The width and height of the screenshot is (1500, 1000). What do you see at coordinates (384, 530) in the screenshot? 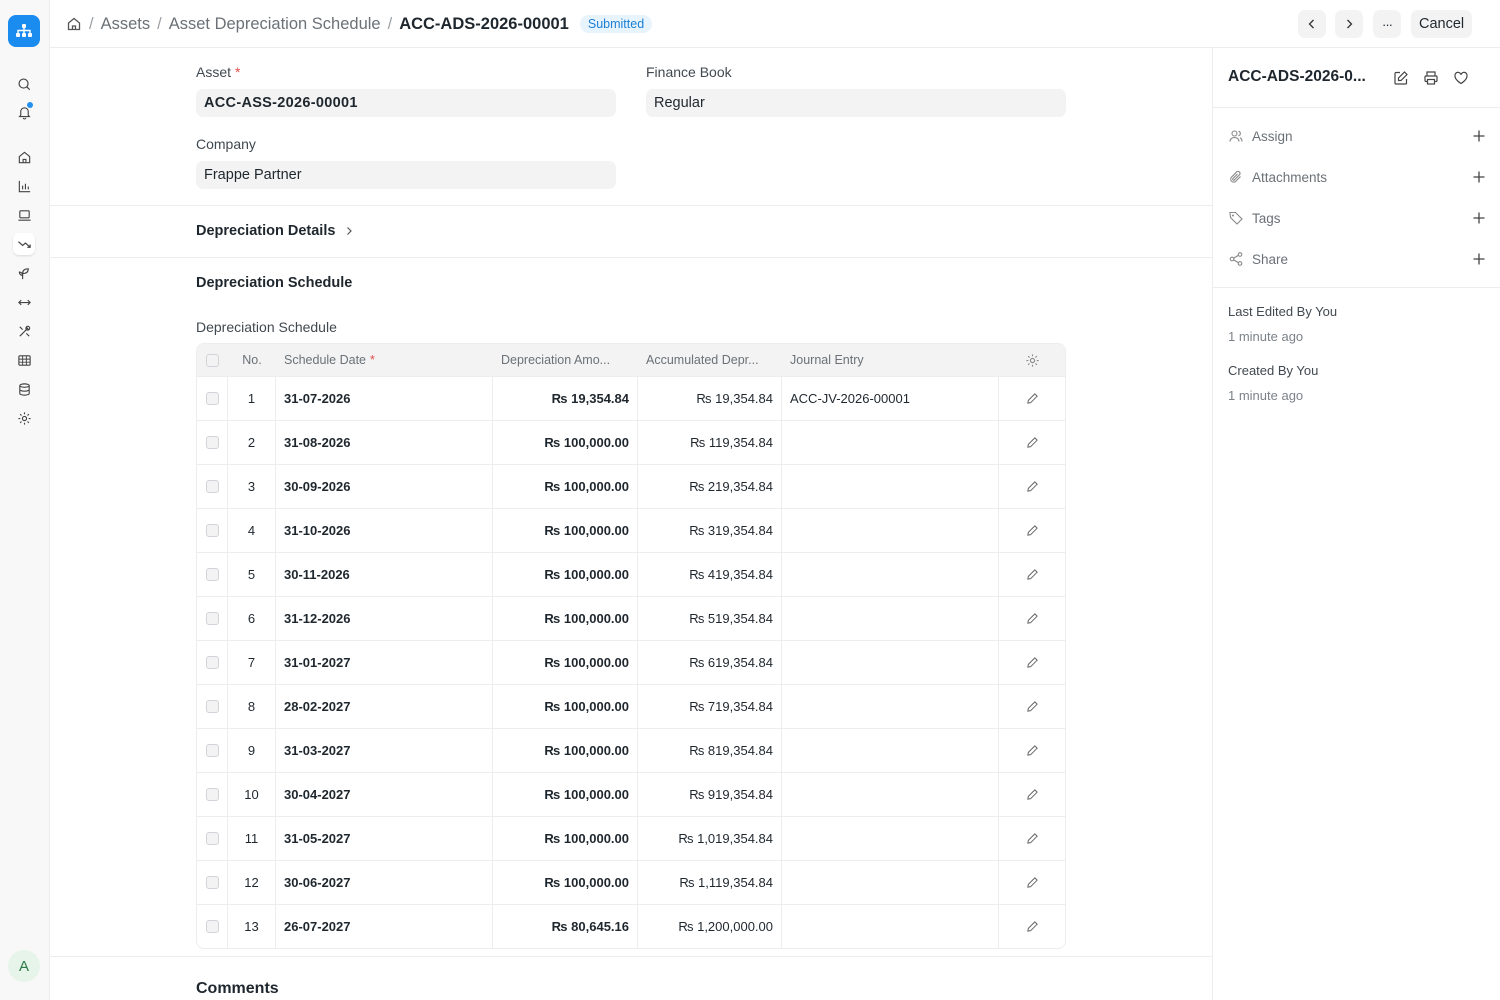
I see `row-schedule-date: 31-10-2026` at bounding box center [384, 530].